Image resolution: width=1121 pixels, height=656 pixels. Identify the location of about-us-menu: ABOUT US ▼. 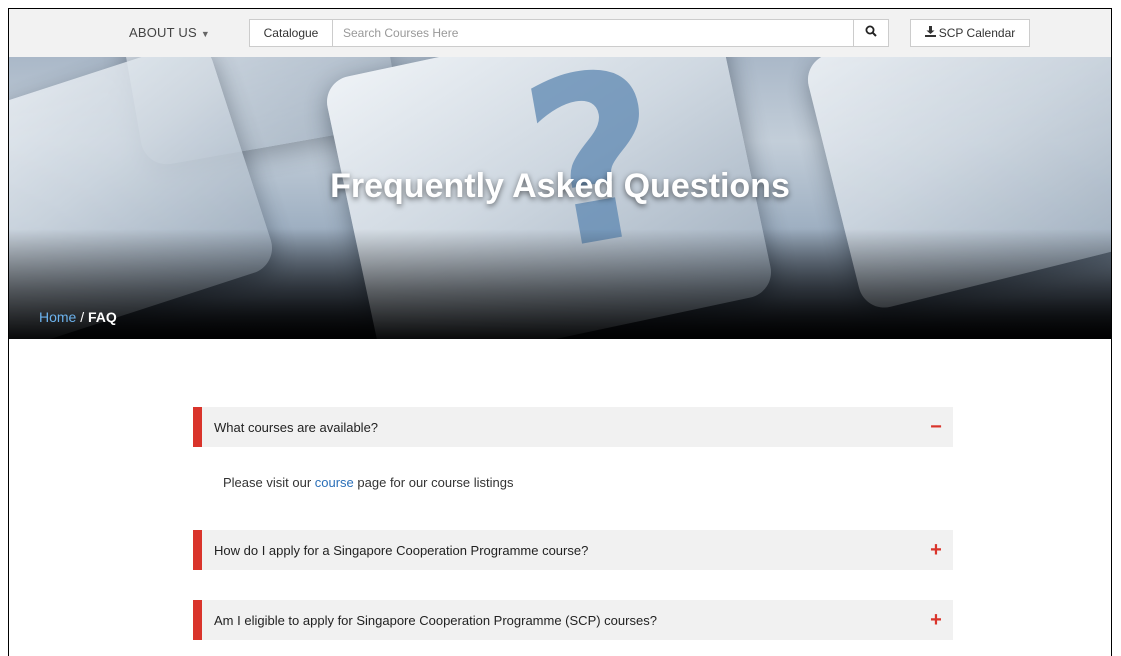
(169, 32).